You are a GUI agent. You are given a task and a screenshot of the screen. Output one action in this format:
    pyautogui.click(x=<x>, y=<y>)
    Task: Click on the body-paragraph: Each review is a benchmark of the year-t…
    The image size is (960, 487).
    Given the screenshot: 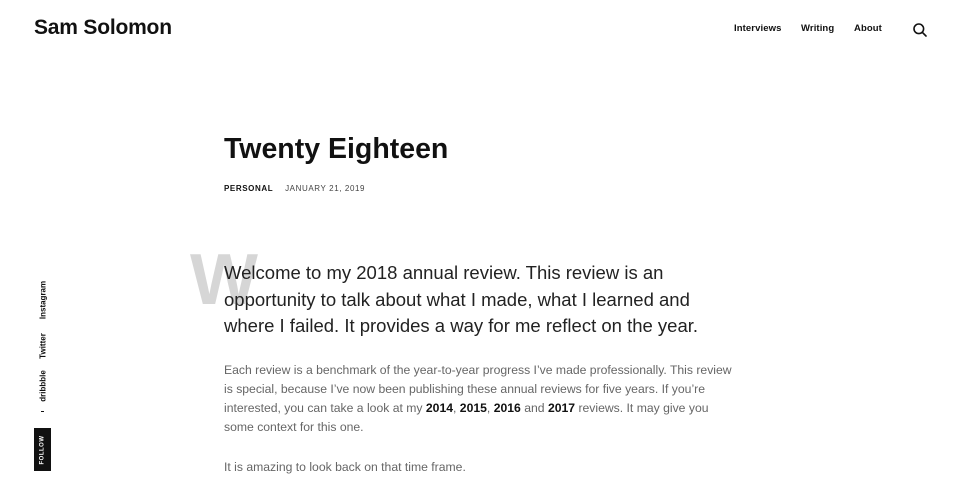 What is the action you would take?
    pyautogui.click(x=480, y=399)
    